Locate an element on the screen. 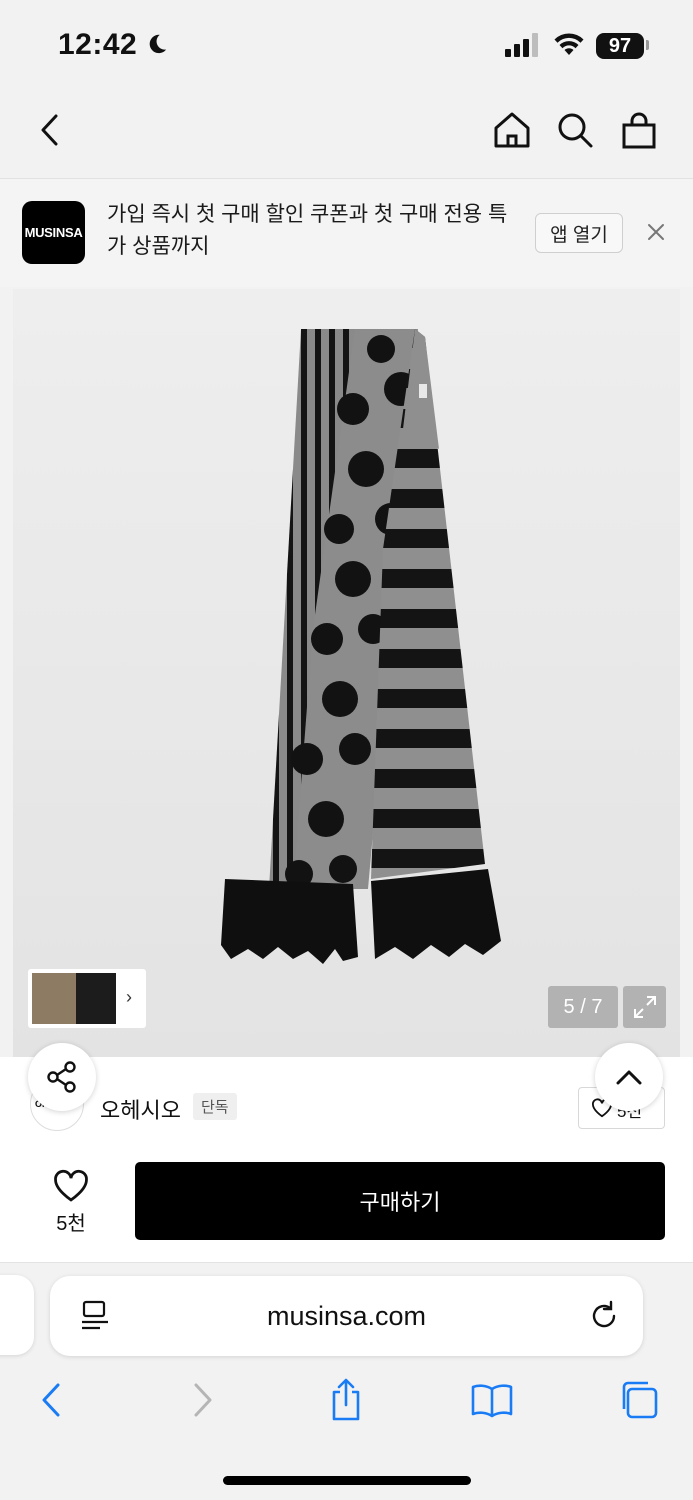  expand-icon is located at coordinates (644, 1007).